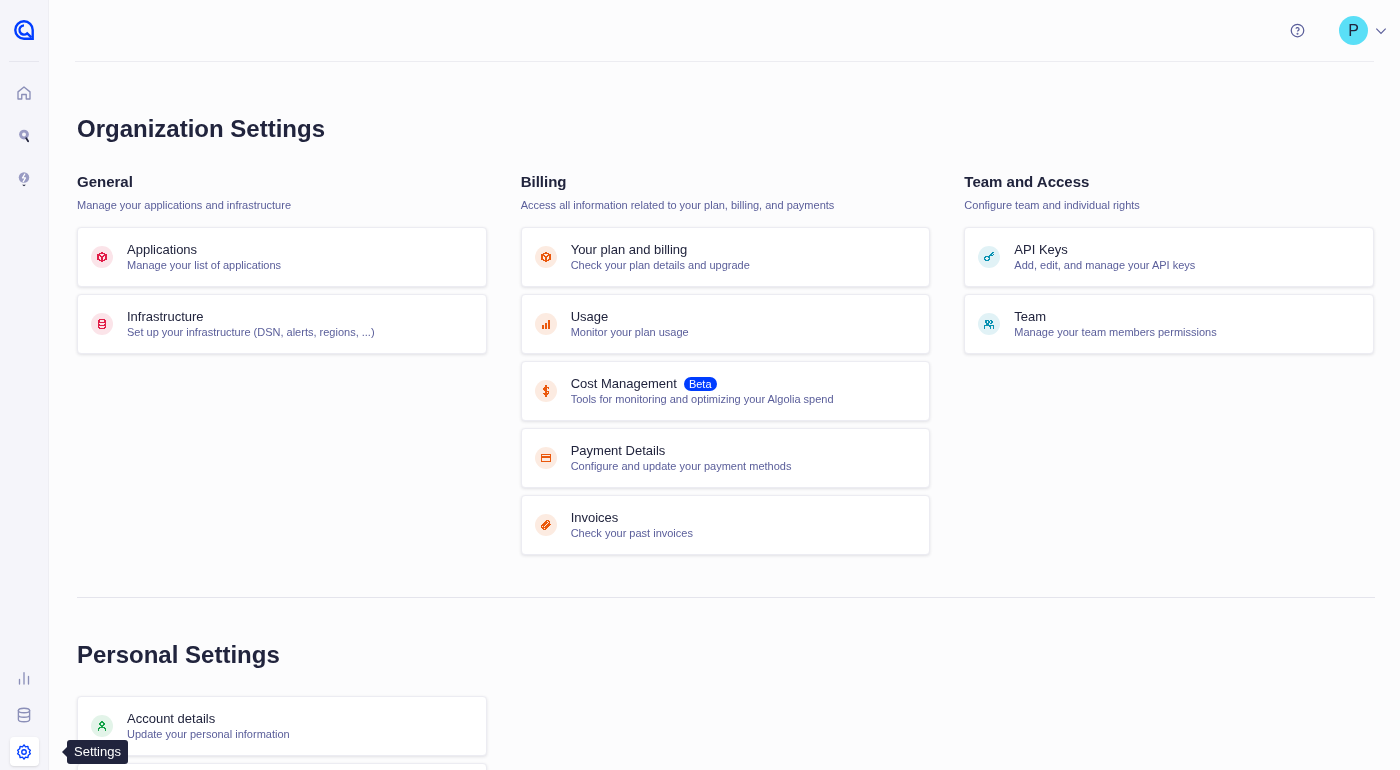 This screenshot has height=770, width=1400. I want to click on tooltip: Settings, so click(97, 752).